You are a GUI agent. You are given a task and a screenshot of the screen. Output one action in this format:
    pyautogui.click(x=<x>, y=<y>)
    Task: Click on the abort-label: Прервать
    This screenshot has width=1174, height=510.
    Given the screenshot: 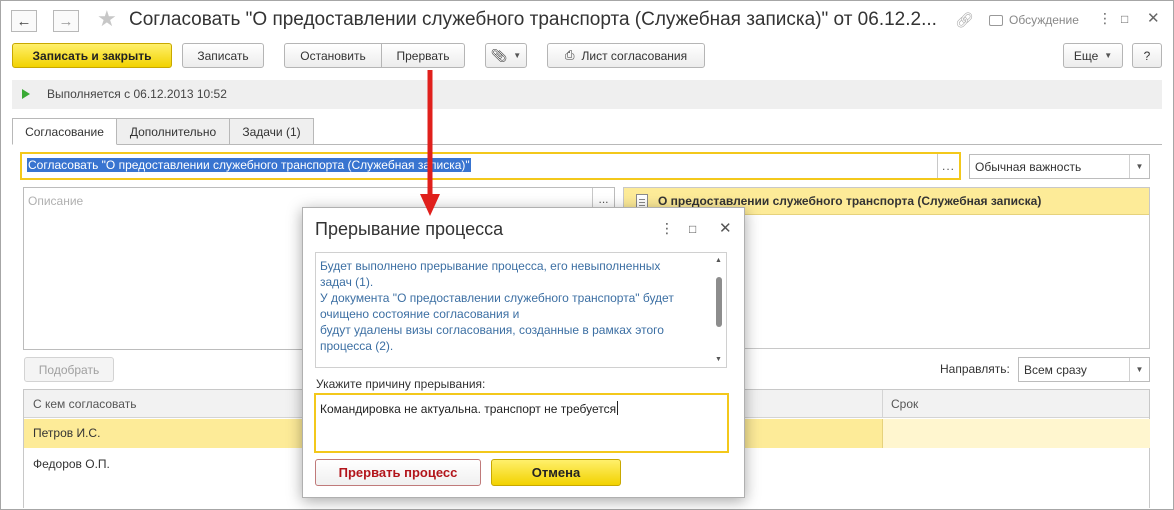 What is the action you would take?
    pyautogui.click(x=423, y=55)
    